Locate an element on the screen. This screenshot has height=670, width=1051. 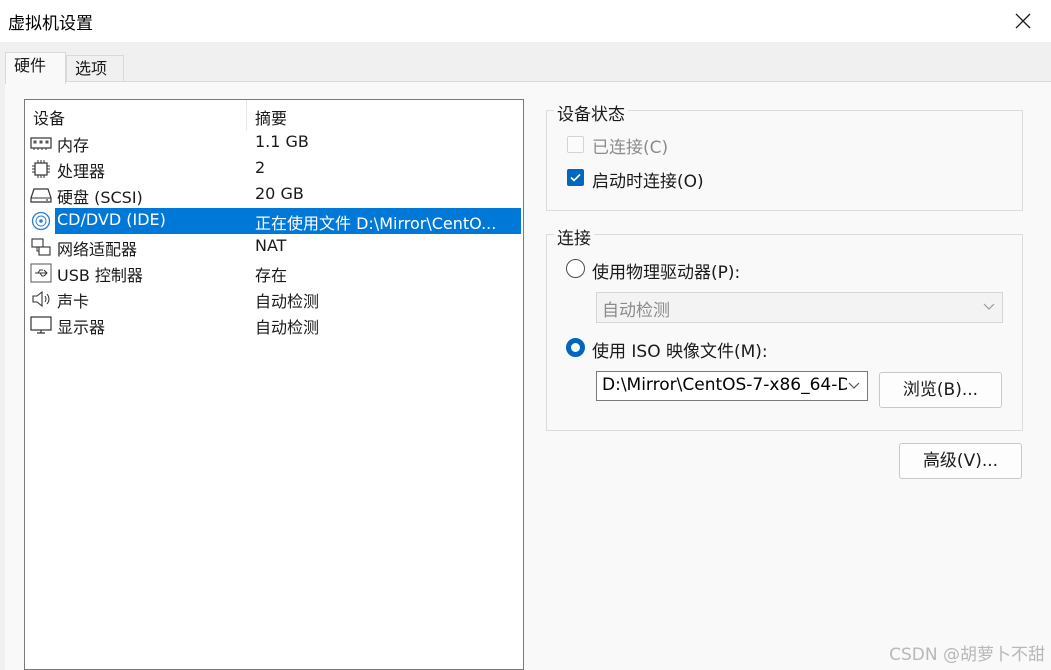
device-row-memory: 内存 1.1 GB is located at coordinates (274, 143).